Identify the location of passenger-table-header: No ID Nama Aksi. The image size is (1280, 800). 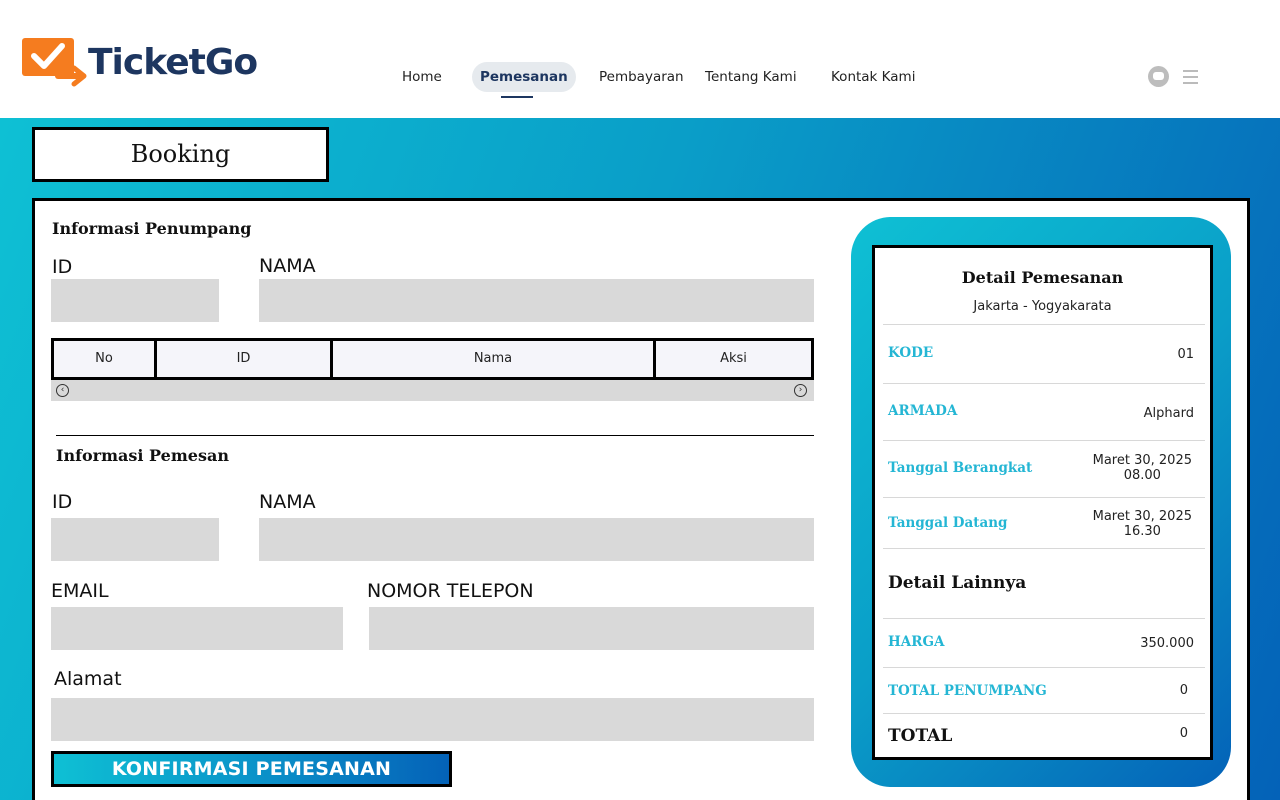
(432, 359).